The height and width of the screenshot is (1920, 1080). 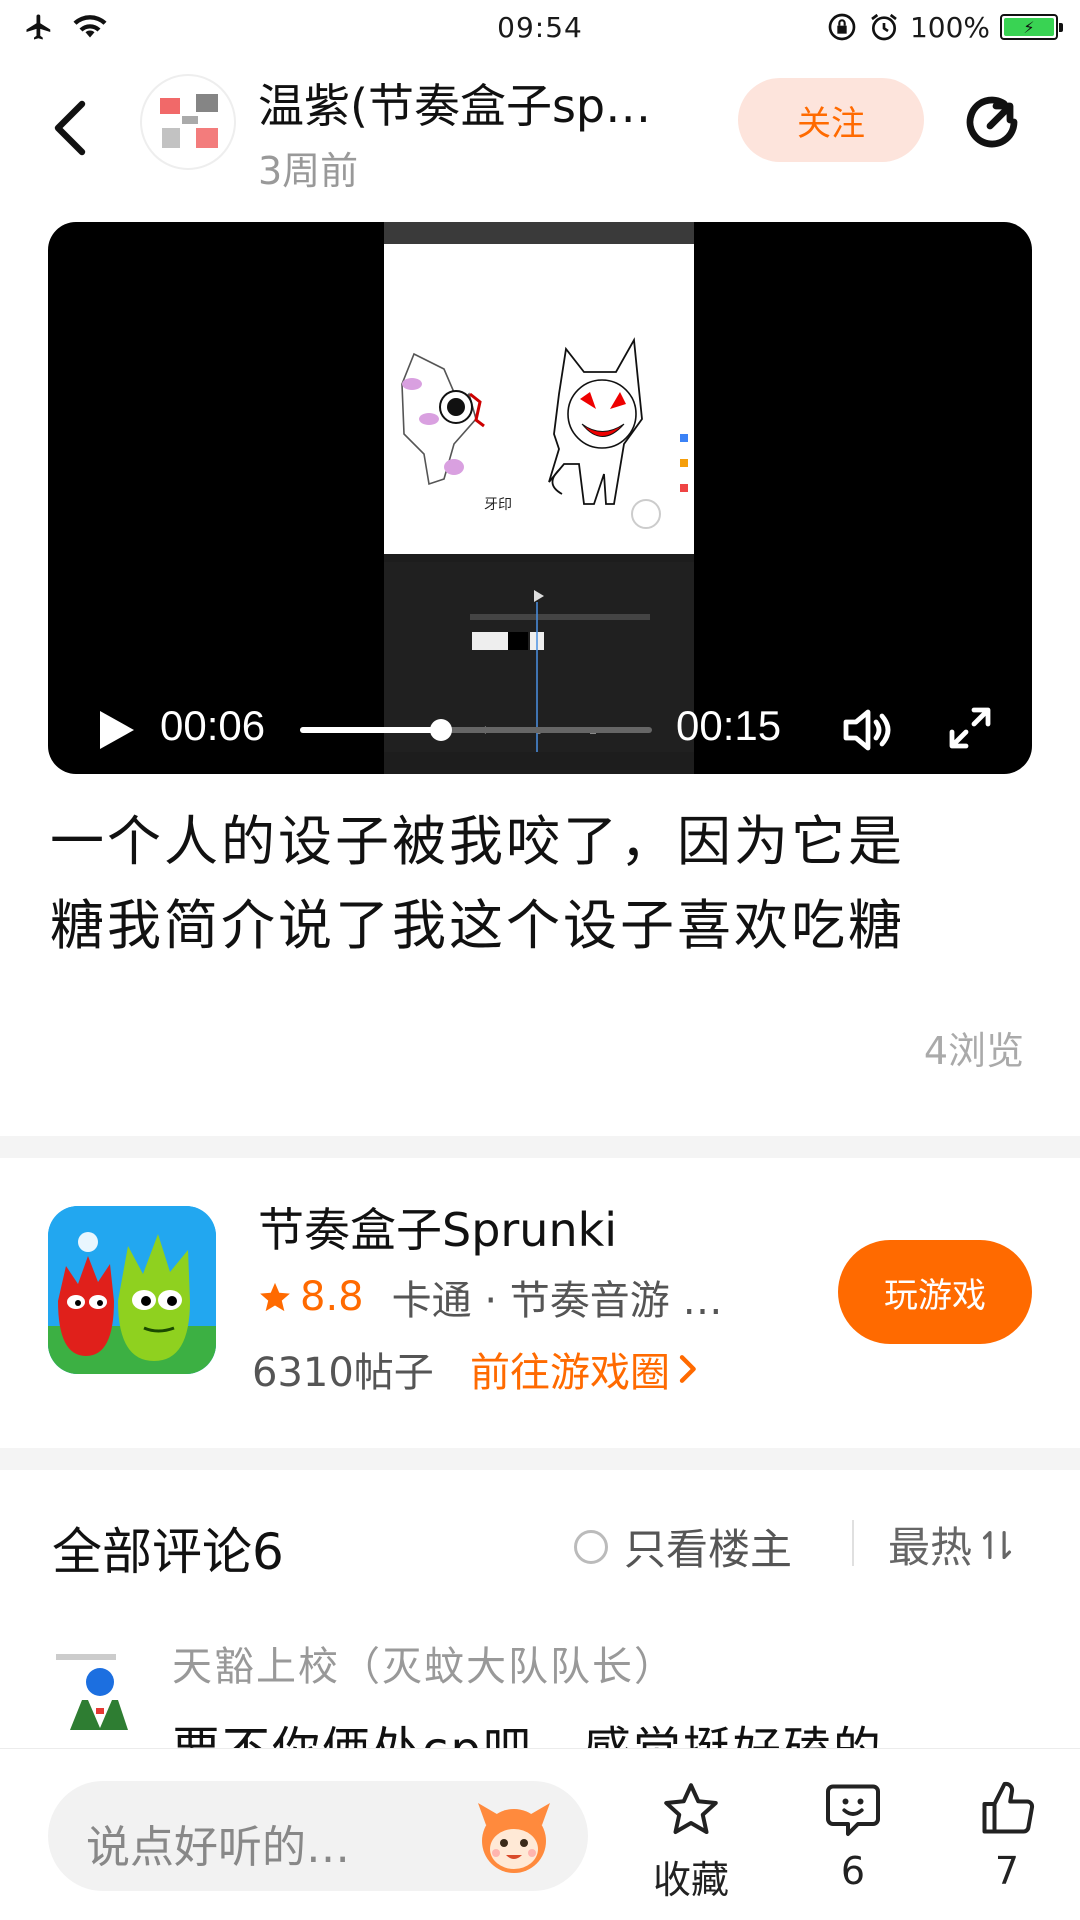 What do you see at coordinates (994, 122) in the screenshot?
I see `share-icon` at bounding box center [994, 122].